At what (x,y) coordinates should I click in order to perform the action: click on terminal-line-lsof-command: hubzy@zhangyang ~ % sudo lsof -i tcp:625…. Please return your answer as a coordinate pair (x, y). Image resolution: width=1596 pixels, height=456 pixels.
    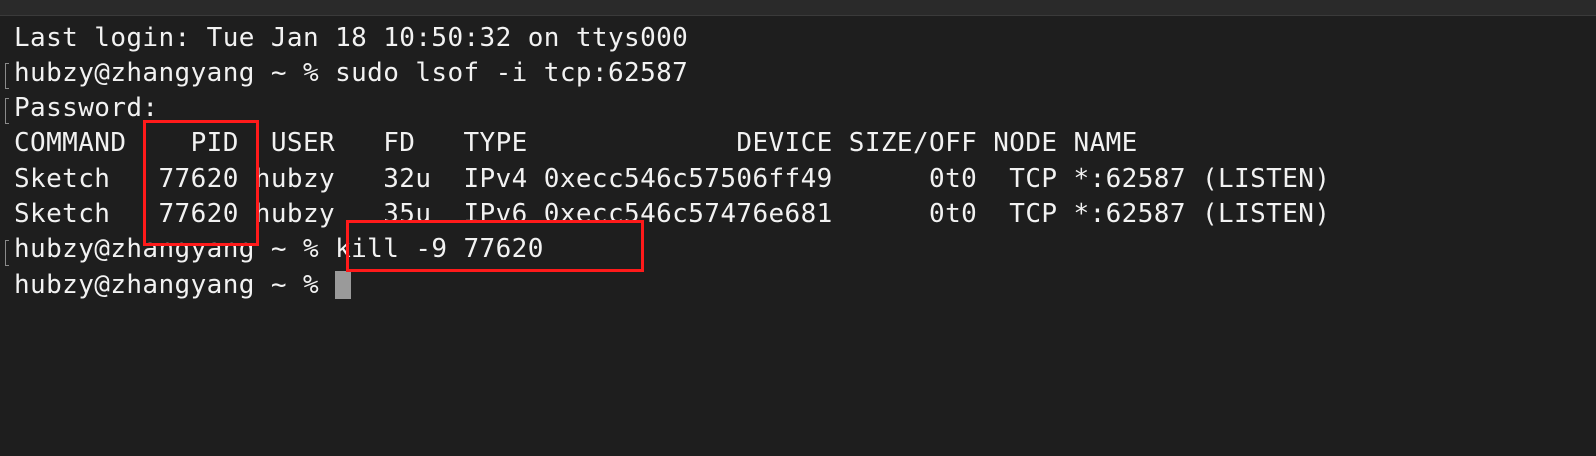
    Looking at the image, I should click on (351, 73).